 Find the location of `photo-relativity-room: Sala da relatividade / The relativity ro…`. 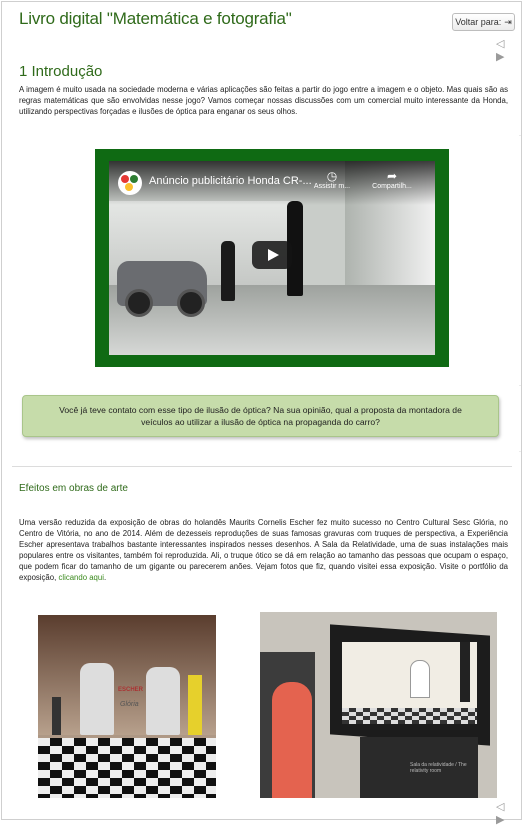

photo-relativity-room: Sala da relatividade / The relativity ro… is located at coordinates (378, 705).